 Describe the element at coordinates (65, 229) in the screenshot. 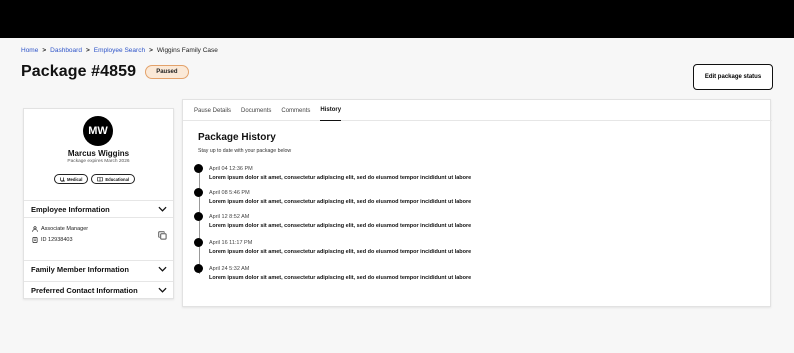

I see `role-text: Associate Manager` at that location.